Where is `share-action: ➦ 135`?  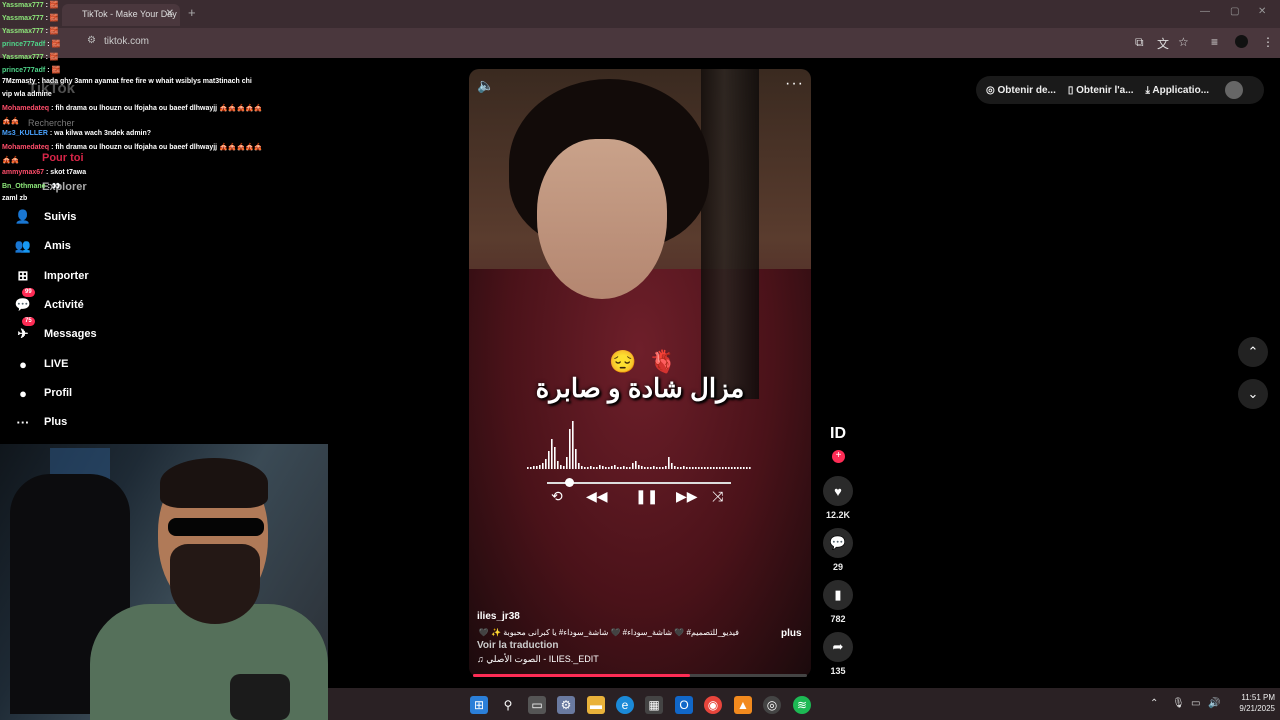 share-action: ➦ 135 is located at coordinates (838, 654).